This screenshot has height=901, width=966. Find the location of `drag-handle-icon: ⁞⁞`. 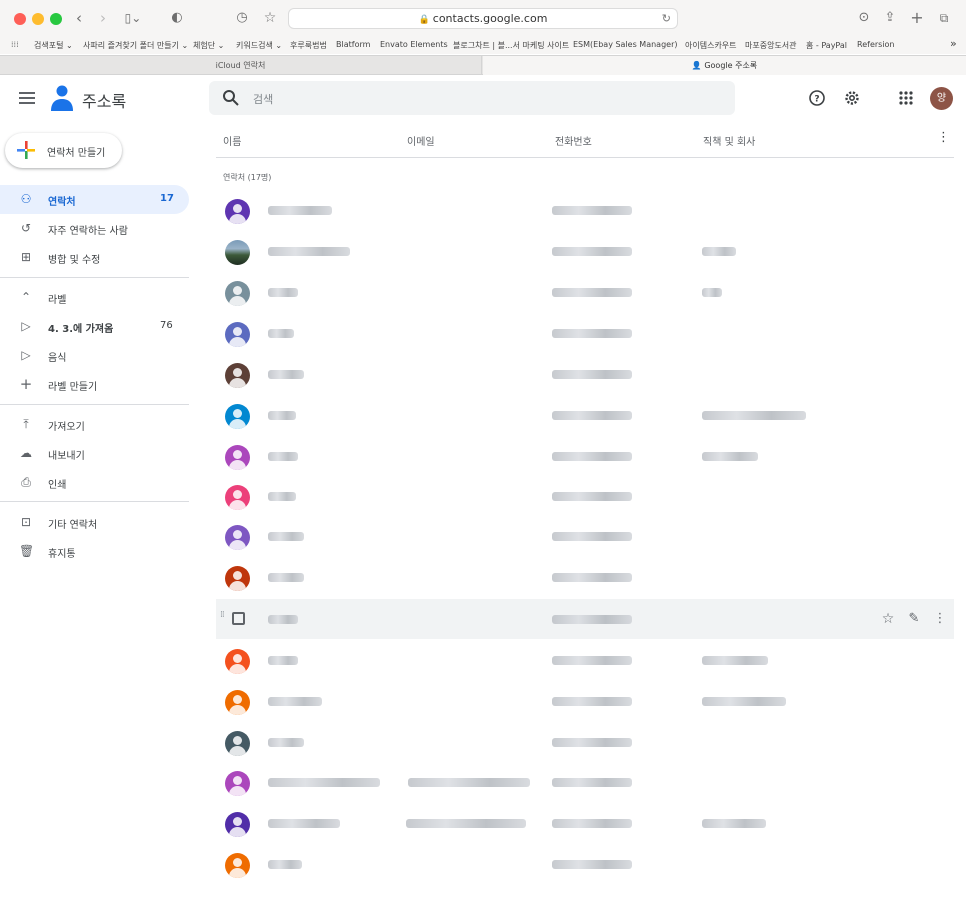

drag-handle-icon: ⁞⁞ is located at coordinates (222, 615).